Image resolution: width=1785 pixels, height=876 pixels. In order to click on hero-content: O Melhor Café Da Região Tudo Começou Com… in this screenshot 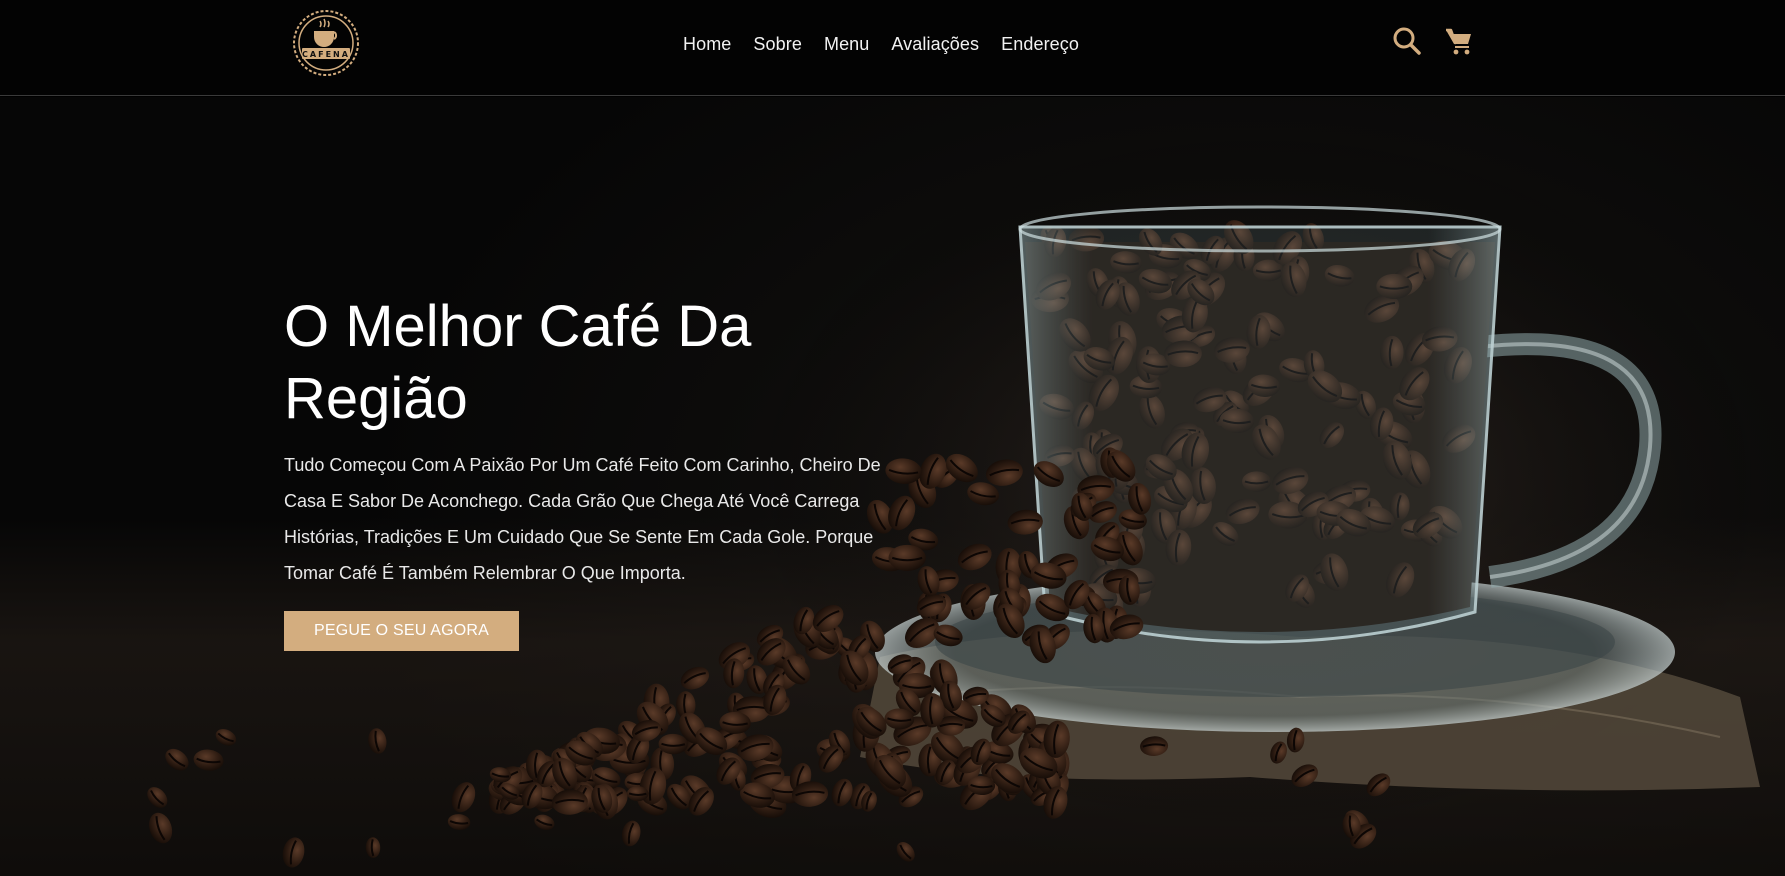, I will do `click(584, 471)`.